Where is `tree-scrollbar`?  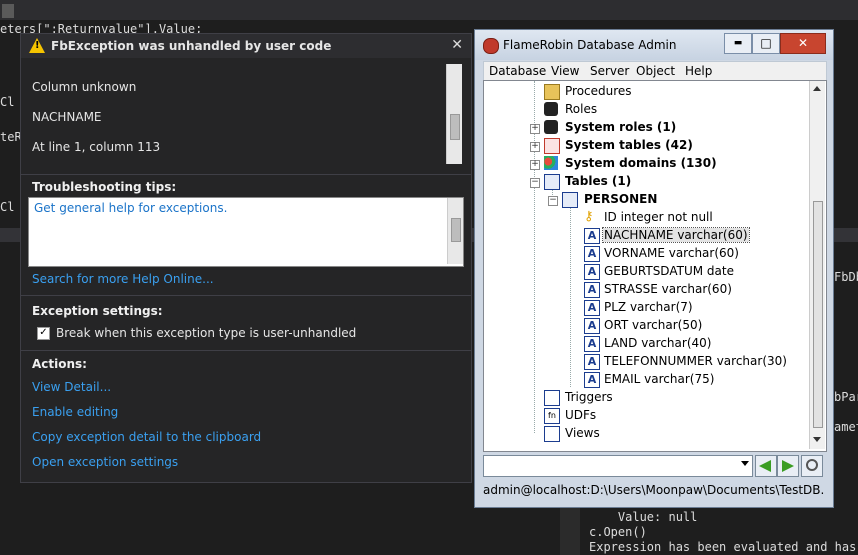
tree-scrollbar is located at coordinates (817, 265).